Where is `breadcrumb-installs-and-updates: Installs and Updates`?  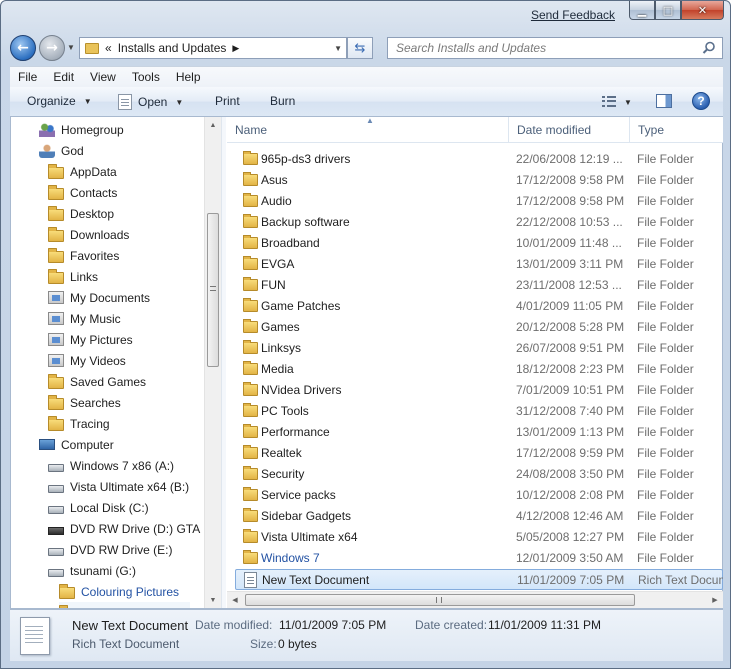
breadcrumb-installs-and-updates: Installs and Updates is located at coordinates (172, 48).